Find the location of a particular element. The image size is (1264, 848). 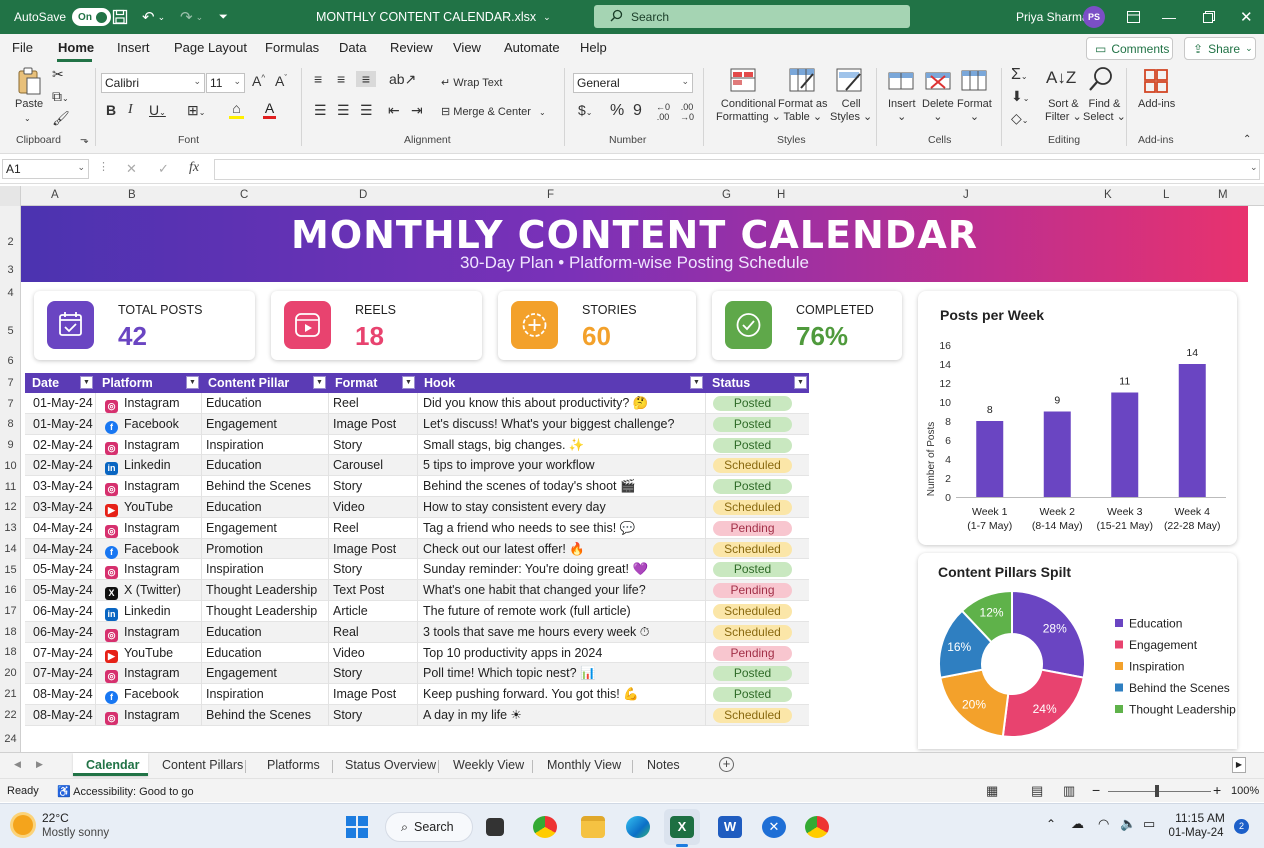

column-header: L is located at coordinates (1166, 195).